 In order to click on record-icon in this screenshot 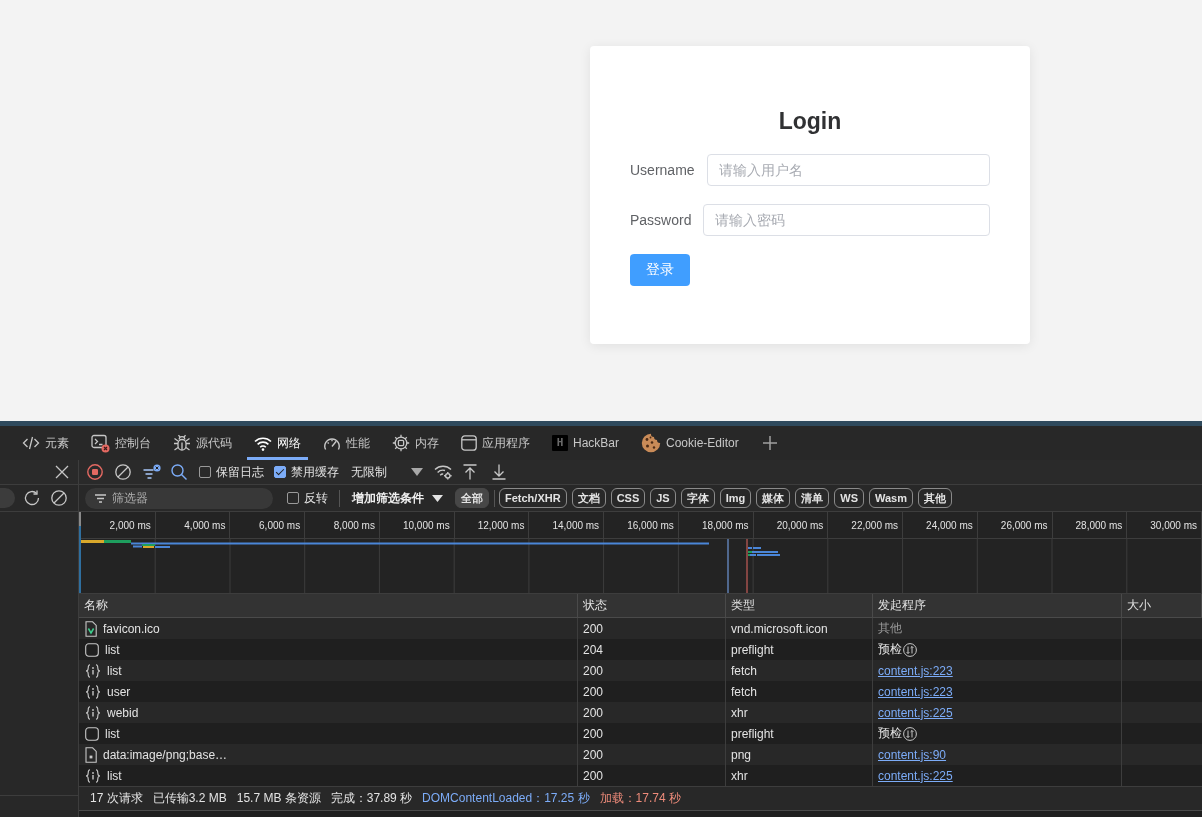, I will do `click(95, 472)`.